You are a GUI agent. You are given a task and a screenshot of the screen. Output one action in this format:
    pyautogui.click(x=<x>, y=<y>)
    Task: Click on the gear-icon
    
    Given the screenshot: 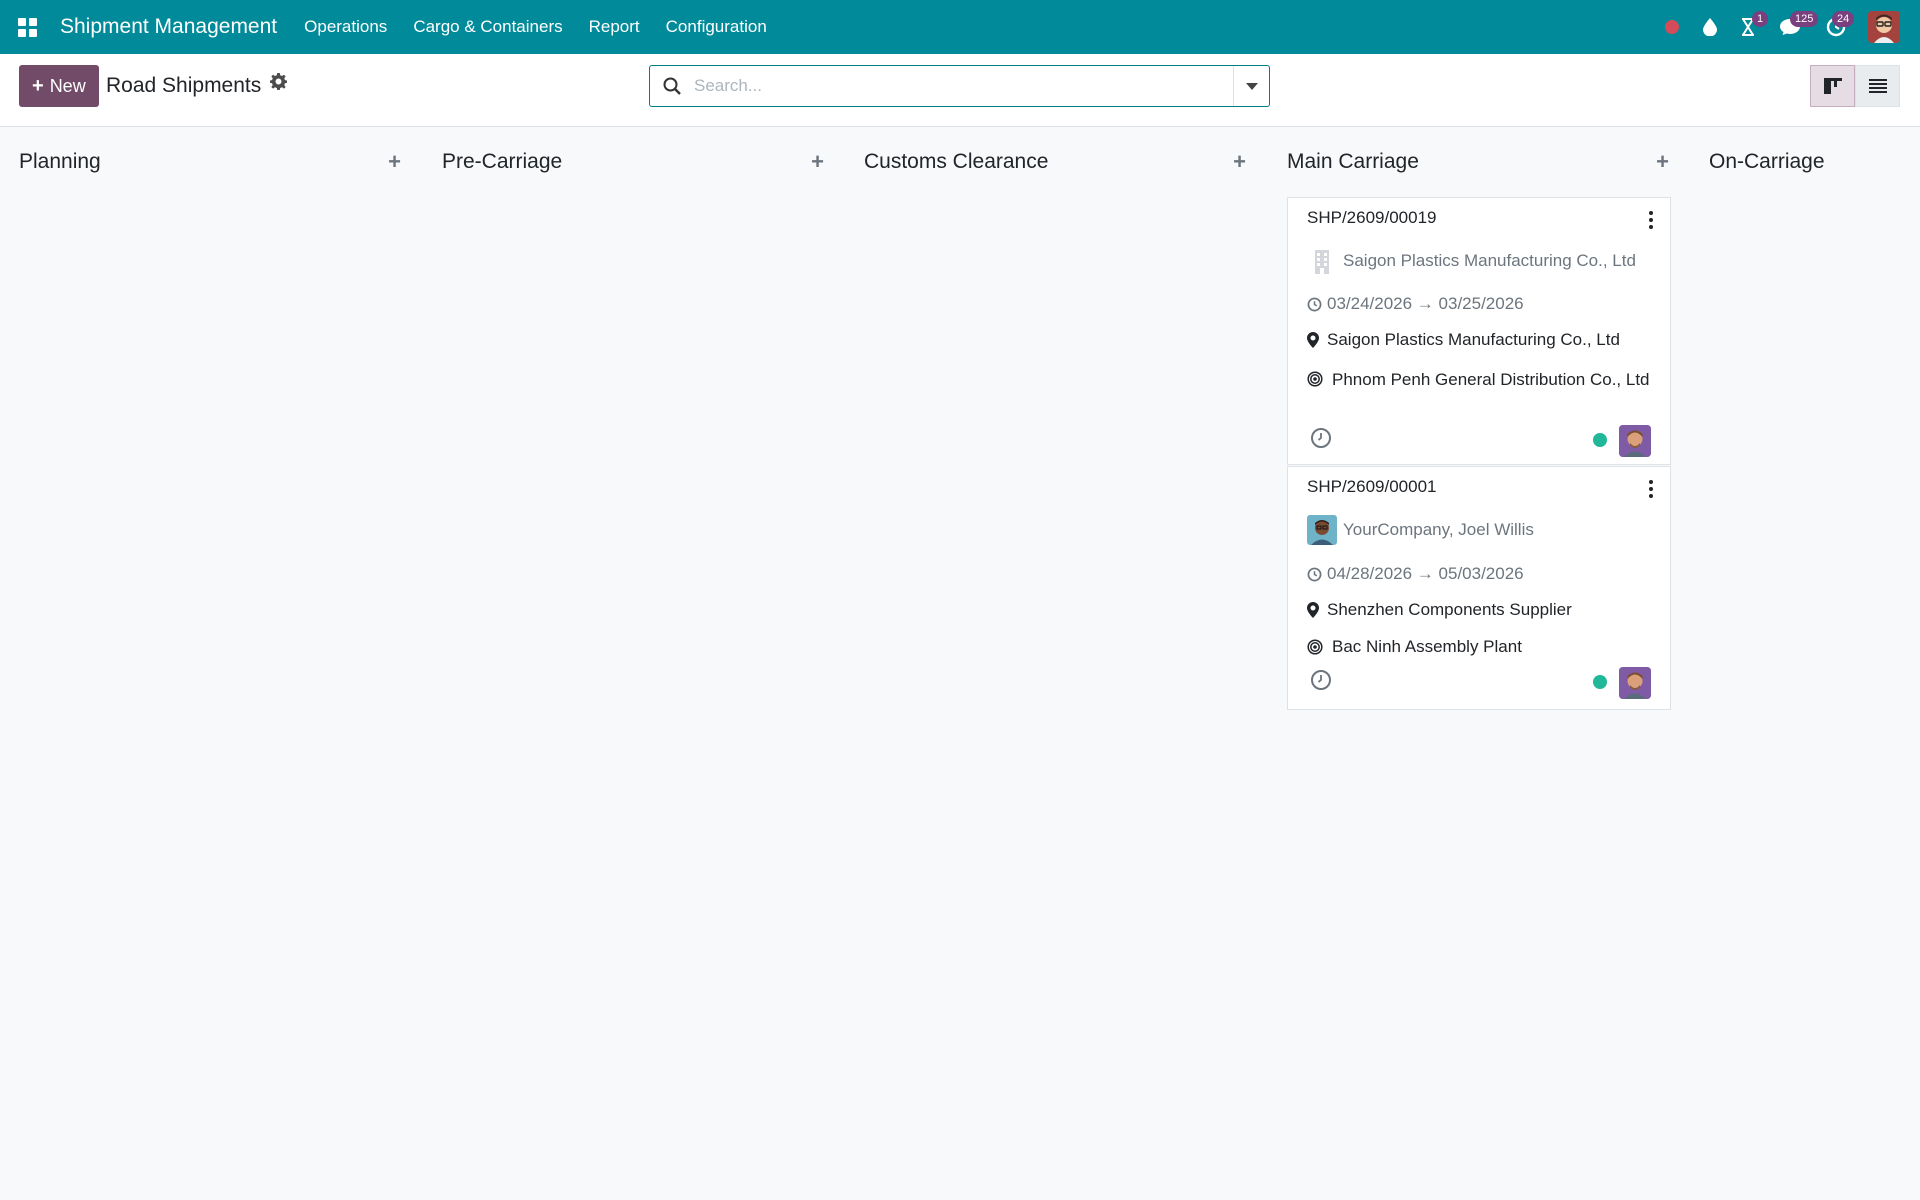 What is the action you would take?
    pyautogui.click(x=278, y=84)
    